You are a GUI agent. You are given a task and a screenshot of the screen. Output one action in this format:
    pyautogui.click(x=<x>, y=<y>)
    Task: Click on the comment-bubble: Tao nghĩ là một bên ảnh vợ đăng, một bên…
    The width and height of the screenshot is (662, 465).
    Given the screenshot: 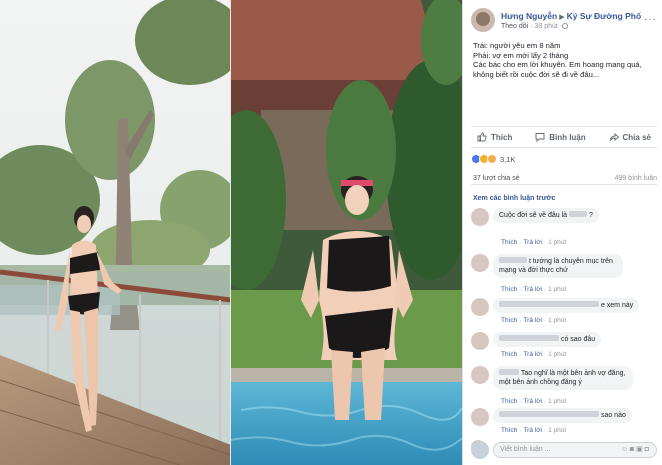 What is the action you would take?
    pyautogui.click(x=563, y=378)
    